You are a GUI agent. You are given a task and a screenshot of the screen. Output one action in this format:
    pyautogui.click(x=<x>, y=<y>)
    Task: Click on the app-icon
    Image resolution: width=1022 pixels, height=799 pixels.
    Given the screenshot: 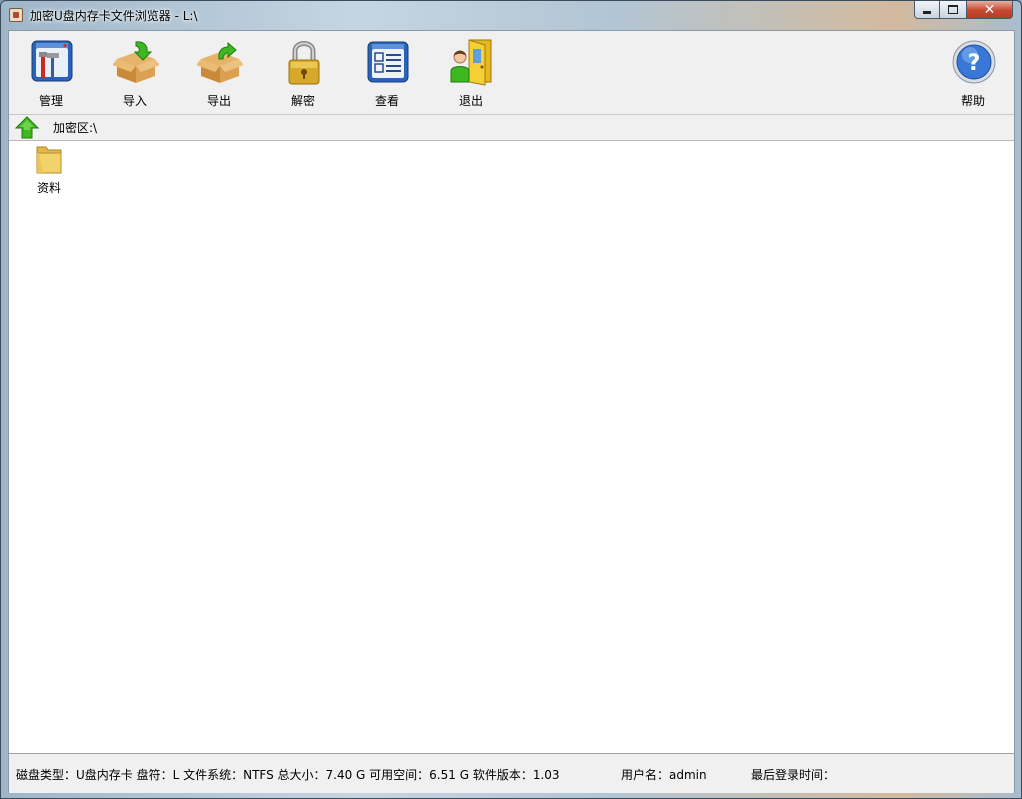 What is the action you would take?
    pyautogui.click(x=16, y=15)
    